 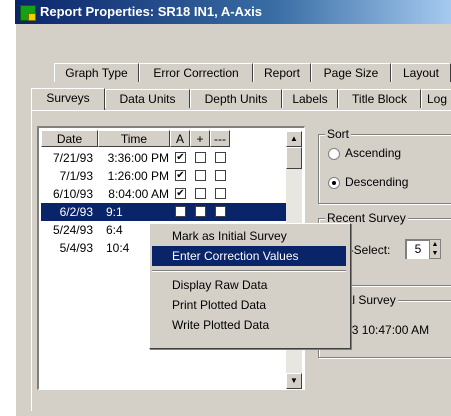 What do you see at coordinates (294, 381) in the screenshot?
I see `scroll-down-arrow-icon: ▼` at bounding box center [294, 381].